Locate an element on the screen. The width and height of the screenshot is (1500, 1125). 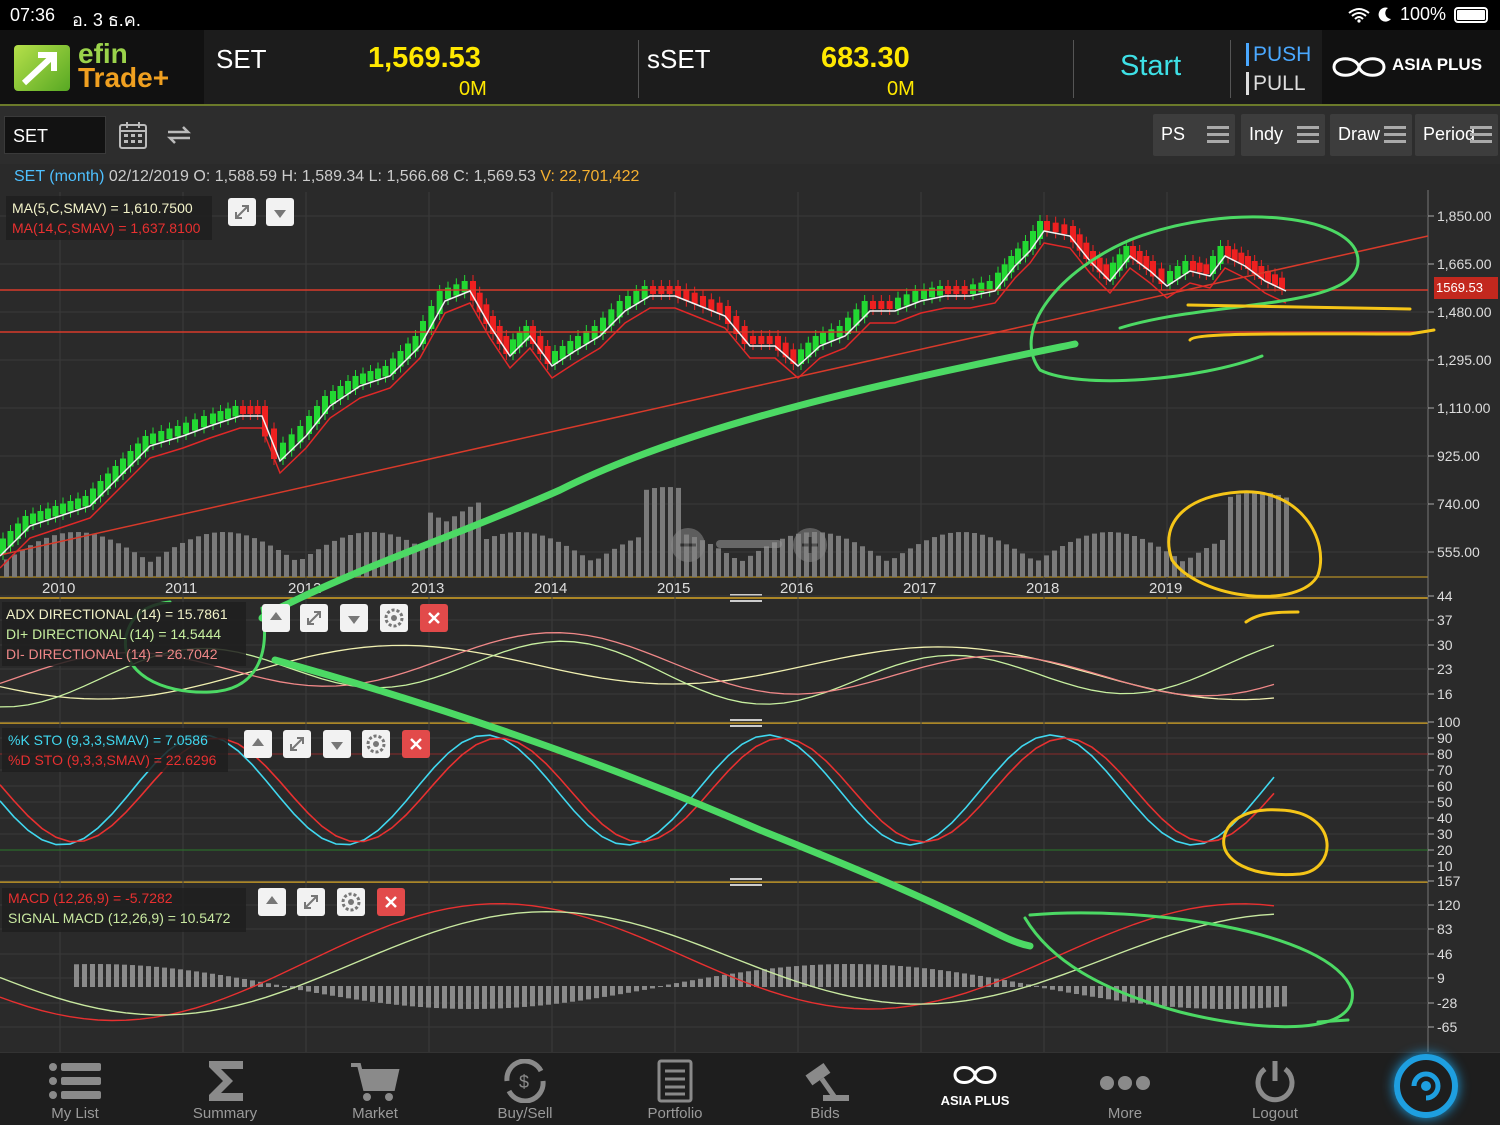
refresh-icon is located at coordinates (179, 135).